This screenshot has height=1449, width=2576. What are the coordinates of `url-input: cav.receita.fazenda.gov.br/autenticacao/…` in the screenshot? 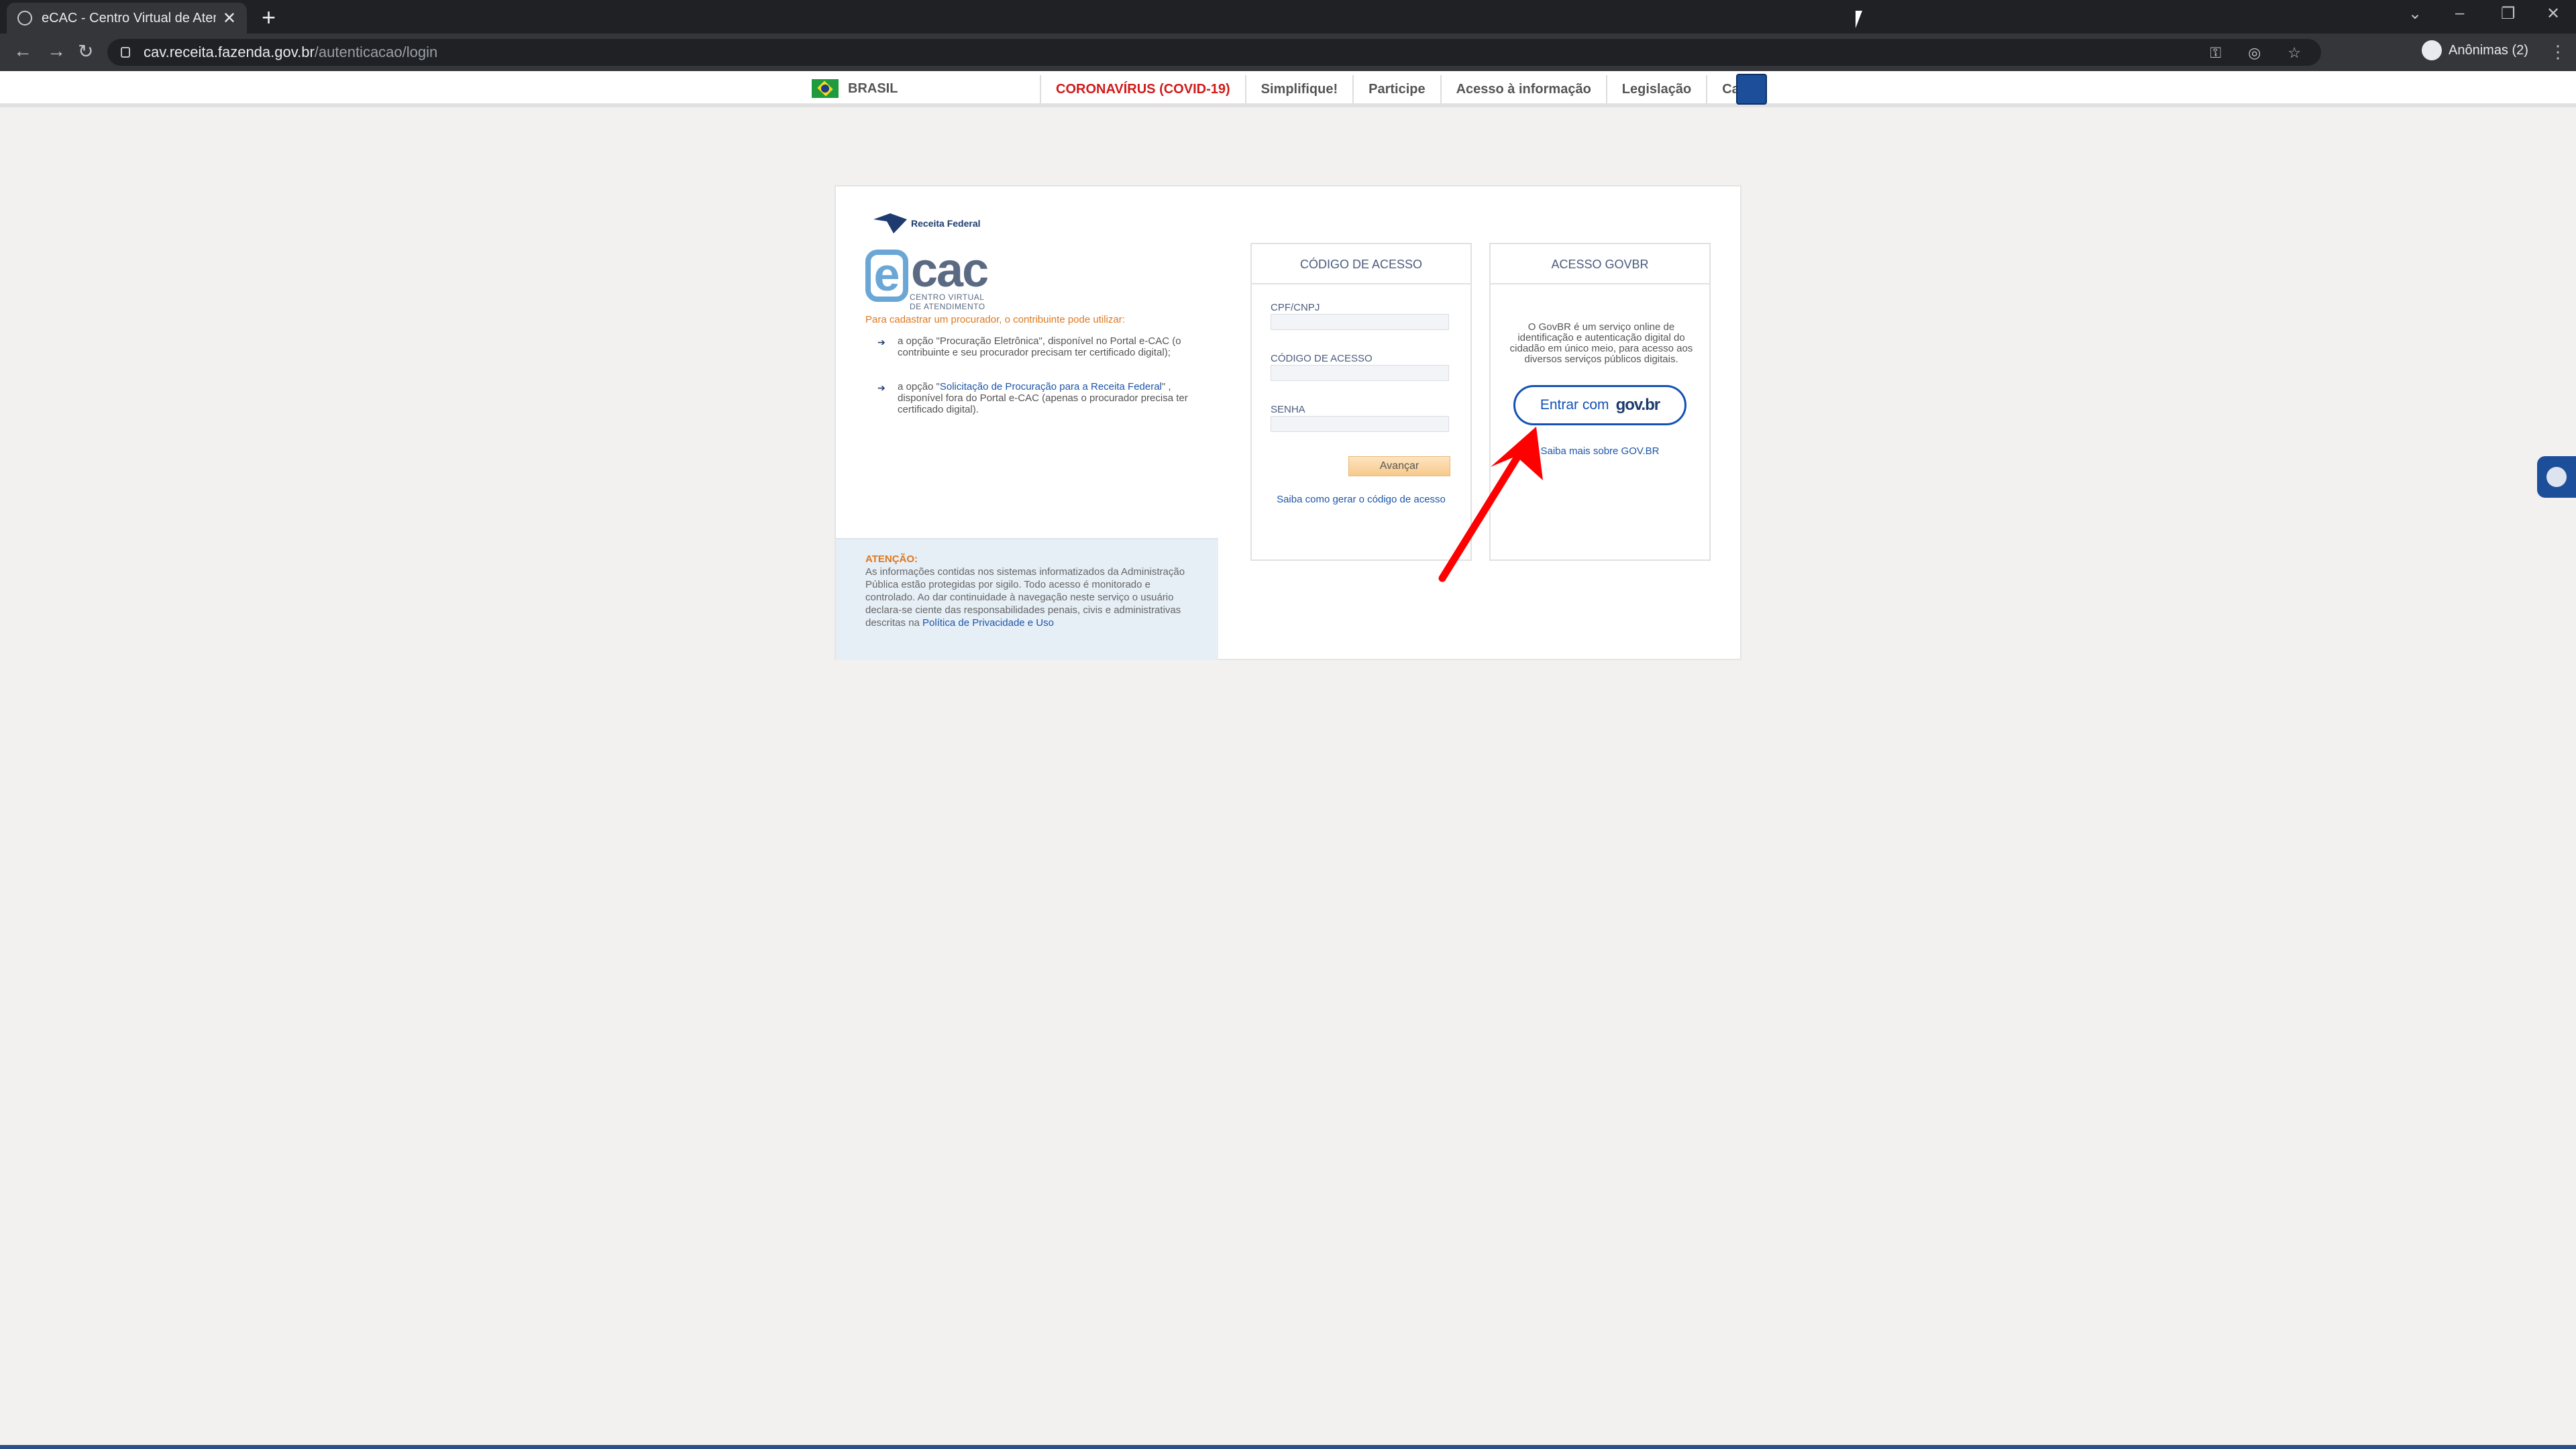 It's located at (1214, 52).